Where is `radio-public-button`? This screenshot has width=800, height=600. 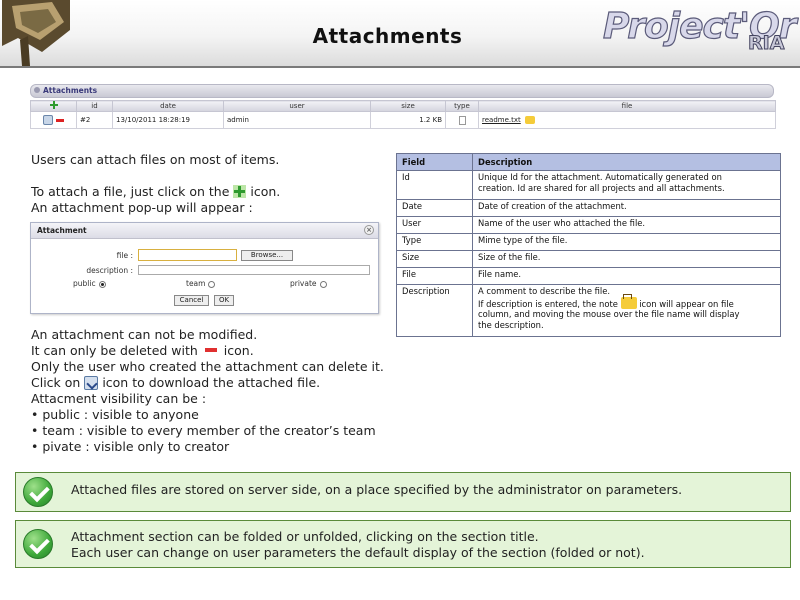
radio-public-button is located at coordinates (102, 284).